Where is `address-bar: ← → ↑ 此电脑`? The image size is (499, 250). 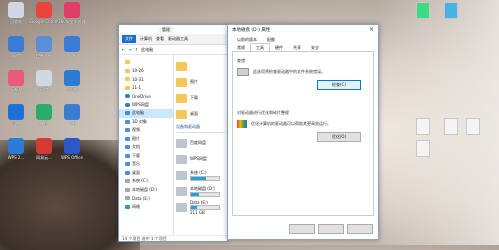 address-bar: ← → ↑ 此电脑 is located at coordinates (173, 50).